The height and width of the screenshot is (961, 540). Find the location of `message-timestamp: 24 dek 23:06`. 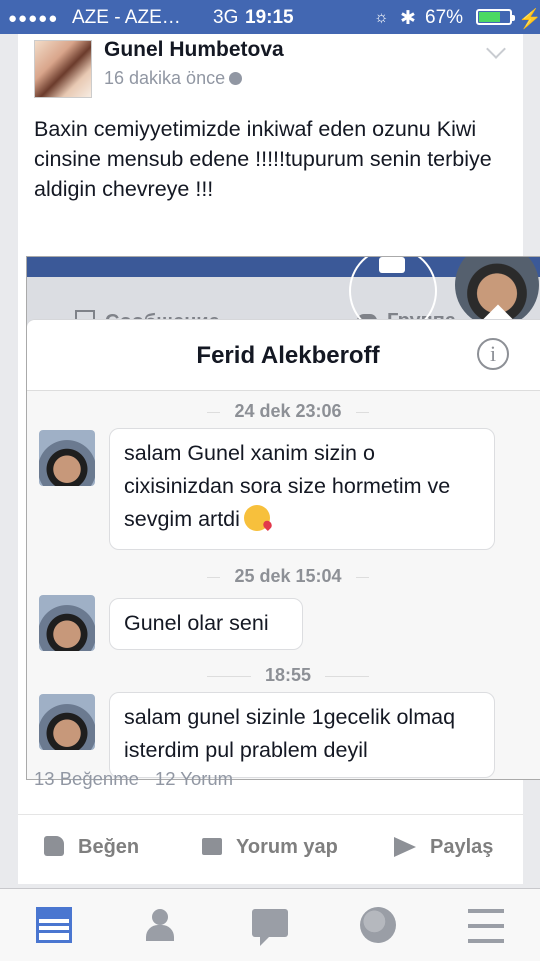

message-timestamp: 24 dek 23:06 is located at coordinates (283, 411).